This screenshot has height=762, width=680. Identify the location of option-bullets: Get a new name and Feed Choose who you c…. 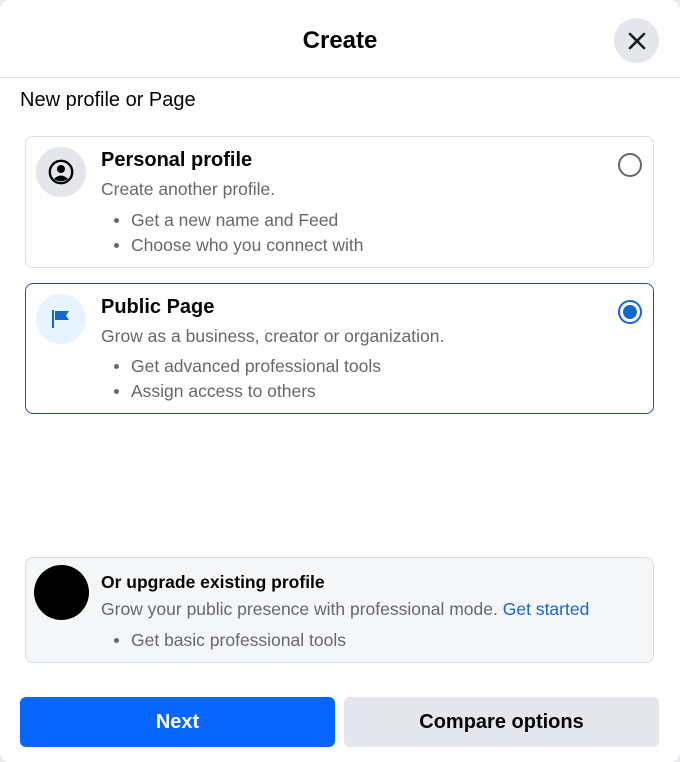
(239, 233).